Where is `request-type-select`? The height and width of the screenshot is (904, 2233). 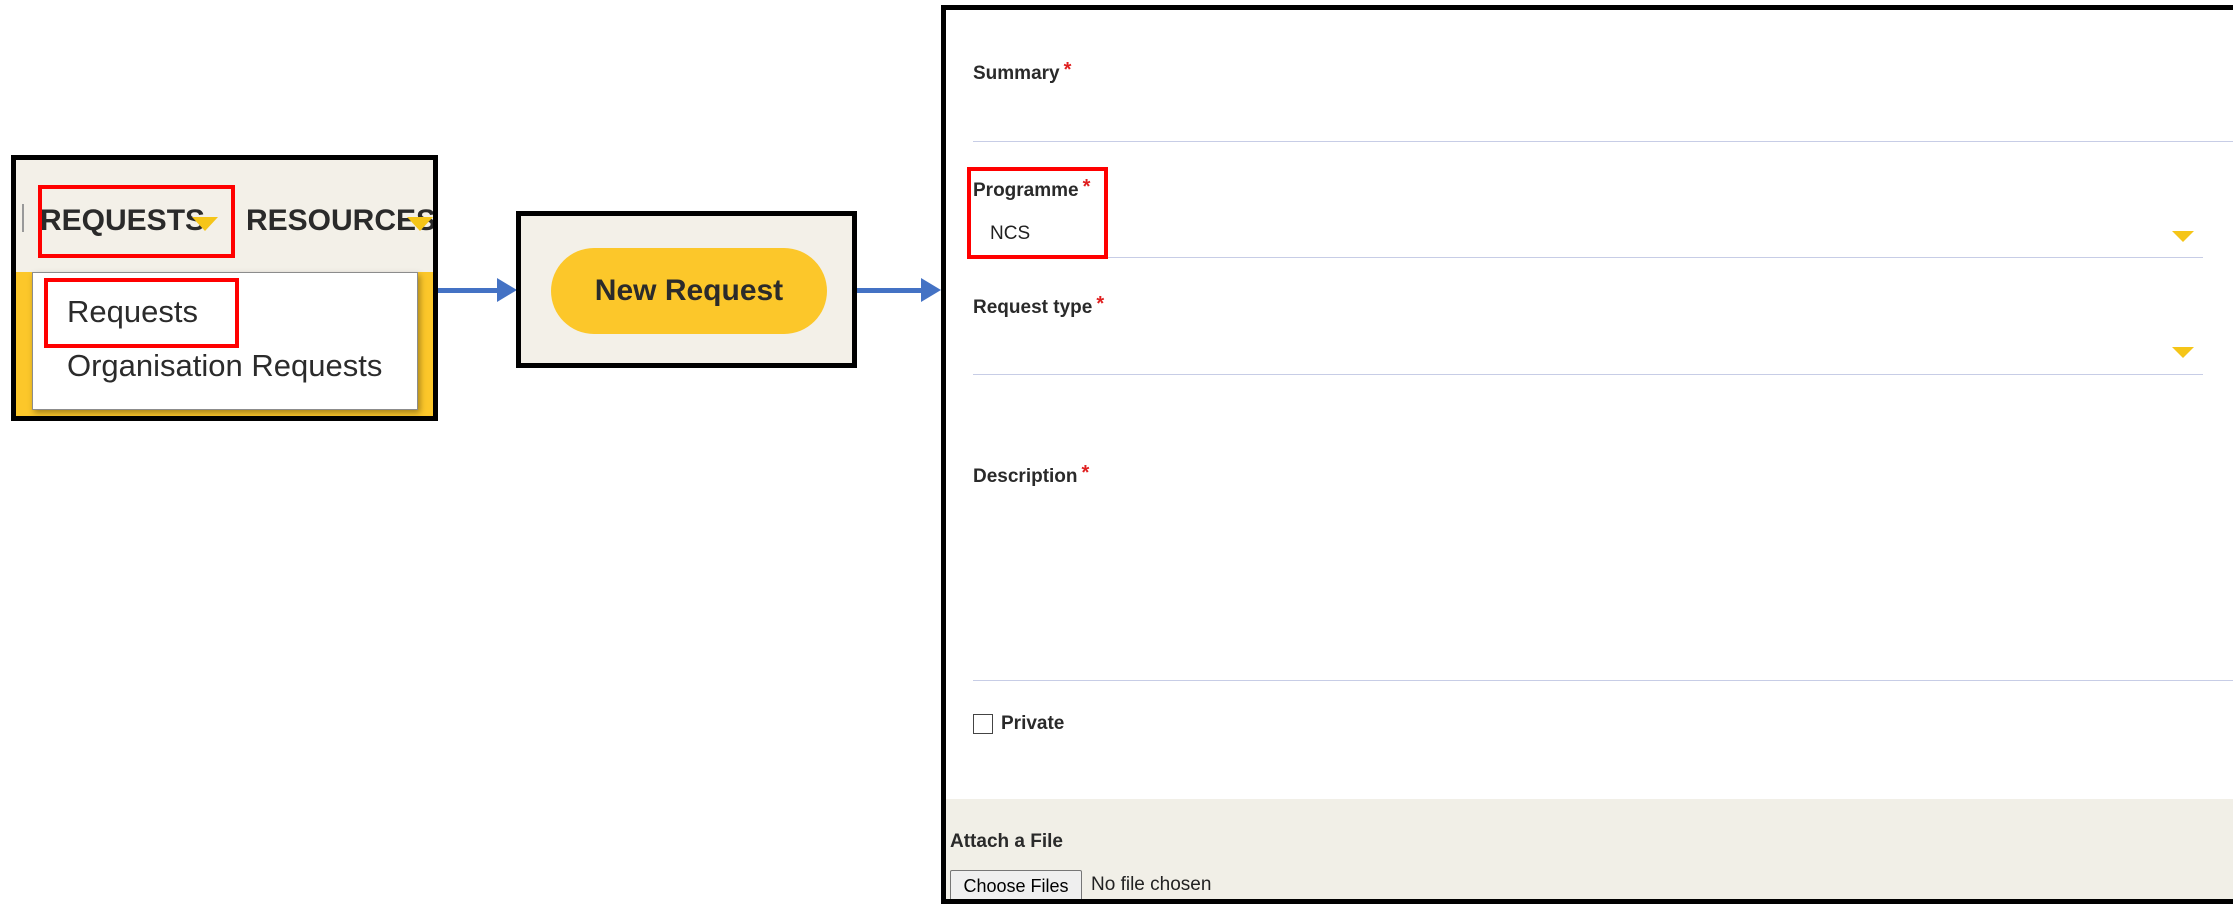 request-type-select is located at coordinates (1588, 374).